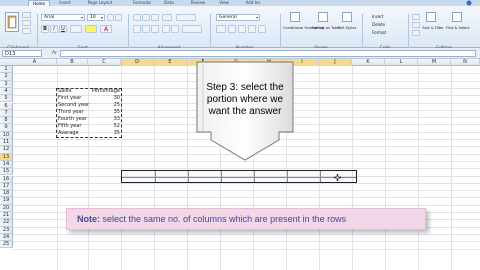 The image size is (480, 270). I want to click on row-header: 9, so click(6, 128).